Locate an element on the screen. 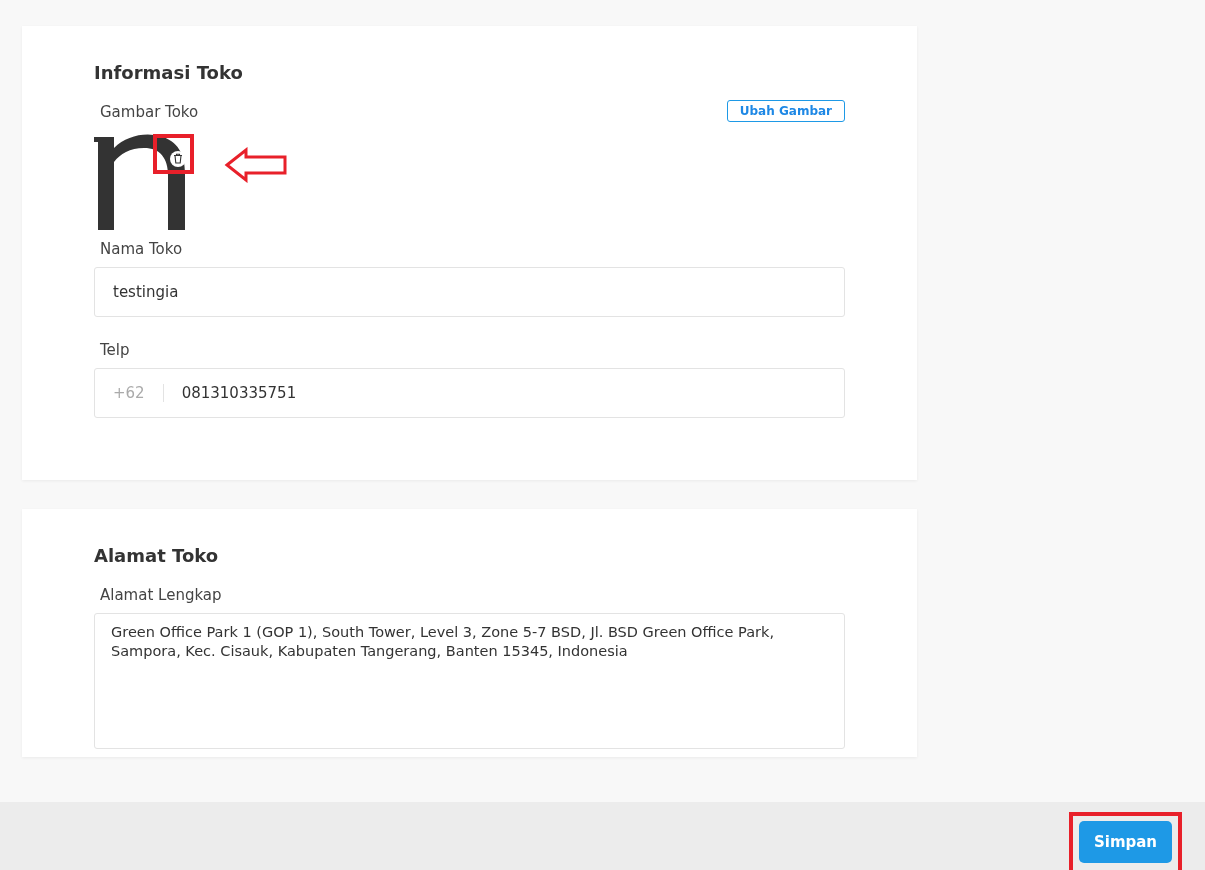 The width and height of the screenshot is (1205, 870). phone-number-input: 081310335751 is located at coordinates (503, 393).